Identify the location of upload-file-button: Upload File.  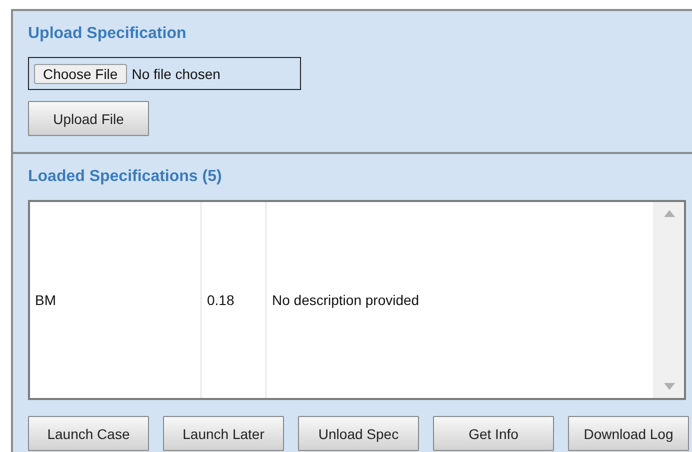
(88, 118).